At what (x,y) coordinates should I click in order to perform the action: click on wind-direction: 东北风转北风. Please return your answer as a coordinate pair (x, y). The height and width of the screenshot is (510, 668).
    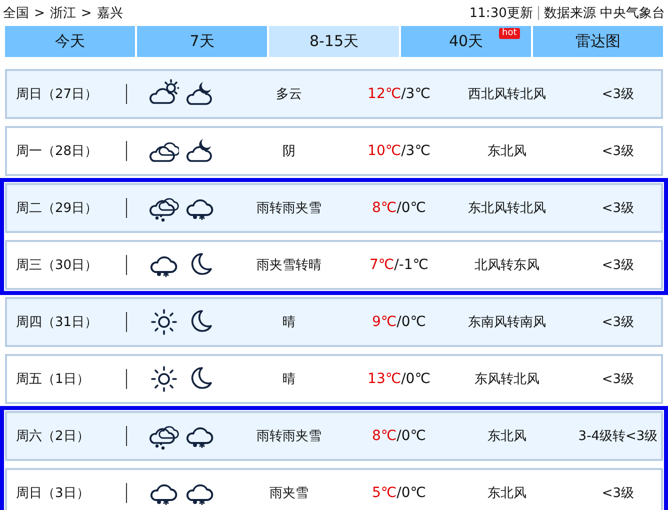
    Looking at the image, I should click on (507, 208).